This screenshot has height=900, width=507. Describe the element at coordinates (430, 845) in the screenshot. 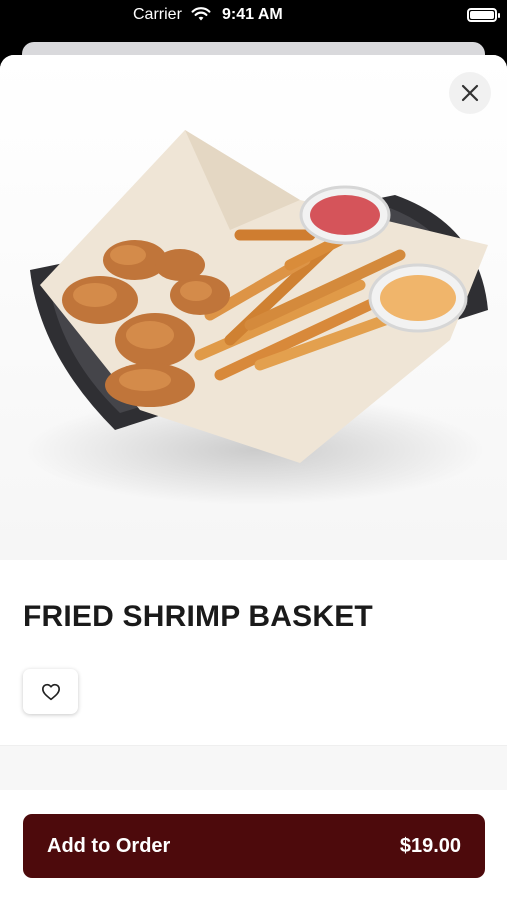

I see `price-label: $19.00` at that location.